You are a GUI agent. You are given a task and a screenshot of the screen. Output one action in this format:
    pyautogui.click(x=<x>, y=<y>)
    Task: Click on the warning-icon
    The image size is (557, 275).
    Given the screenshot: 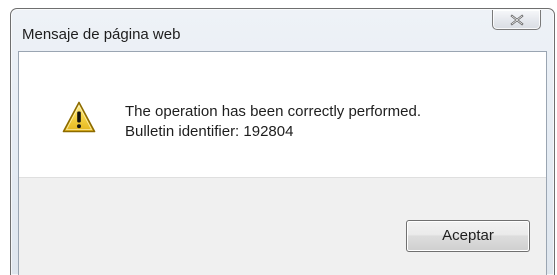 What is the action you would take?
    pyautogui.click(x=79, y=117)
    